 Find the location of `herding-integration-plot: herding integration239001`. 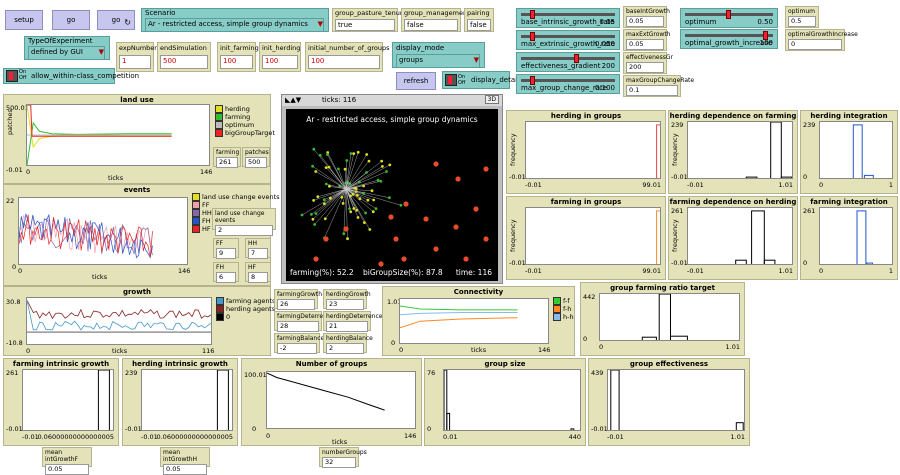

herding-integration-plot: herding integration239001 is located at coordinates (849, 152).